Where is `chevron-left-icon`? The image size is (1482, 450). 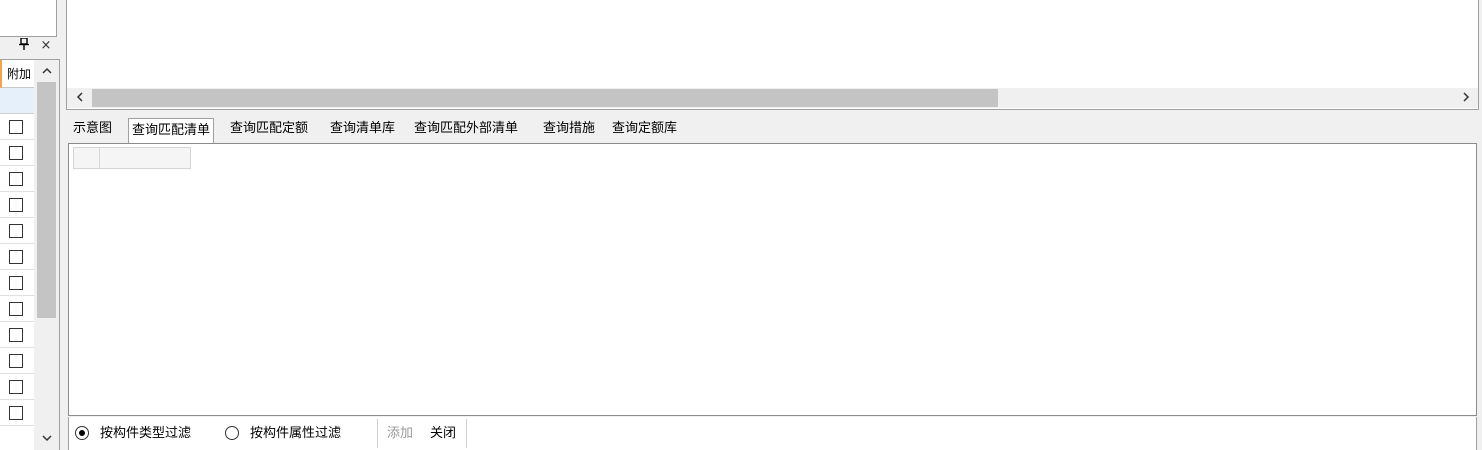
chevron-left-icon is located at coordinates (79, 98).